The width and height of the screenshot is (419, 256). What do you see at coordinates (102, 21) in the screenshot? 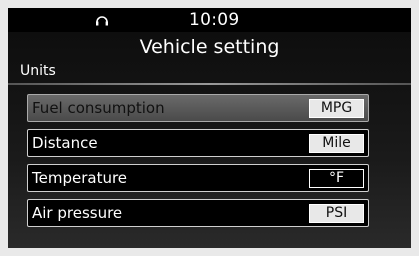
I see `headset-icon` at bounding box center [102, 21].